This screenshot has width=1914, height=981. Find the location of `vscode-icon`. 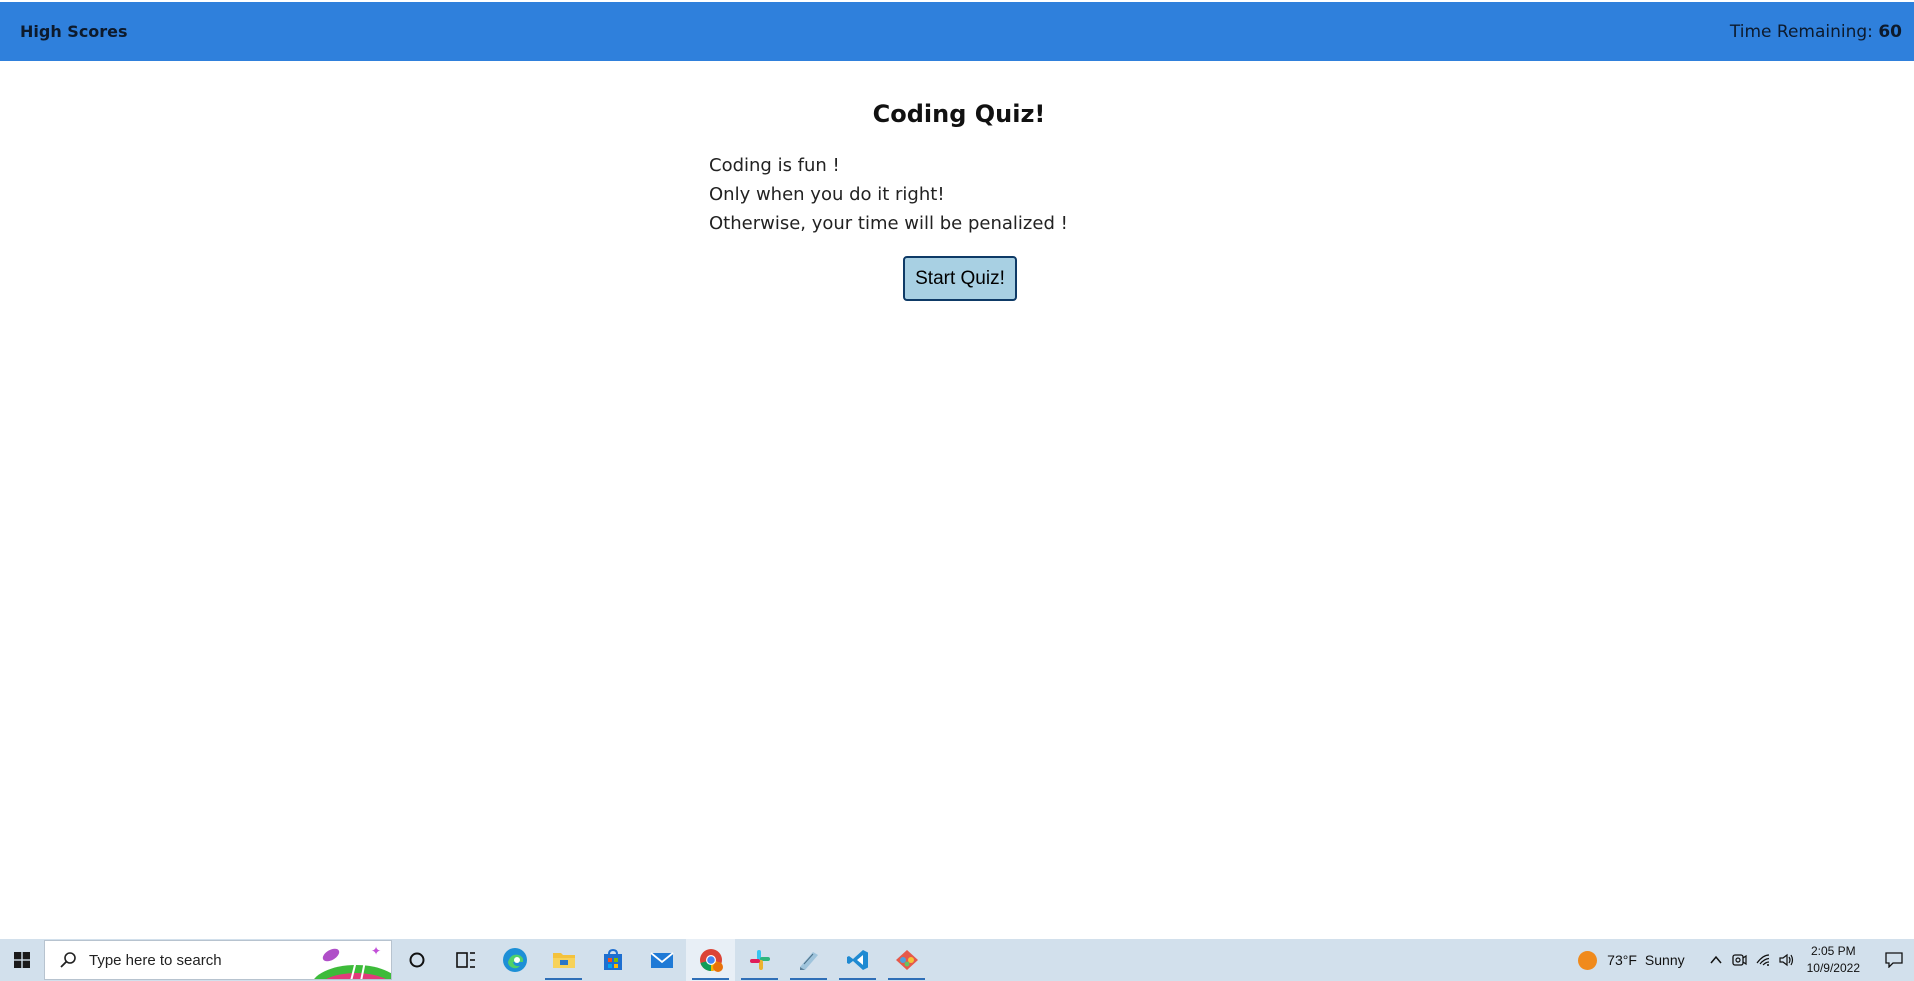

vscode-icon is located at coordinates (857, 960).